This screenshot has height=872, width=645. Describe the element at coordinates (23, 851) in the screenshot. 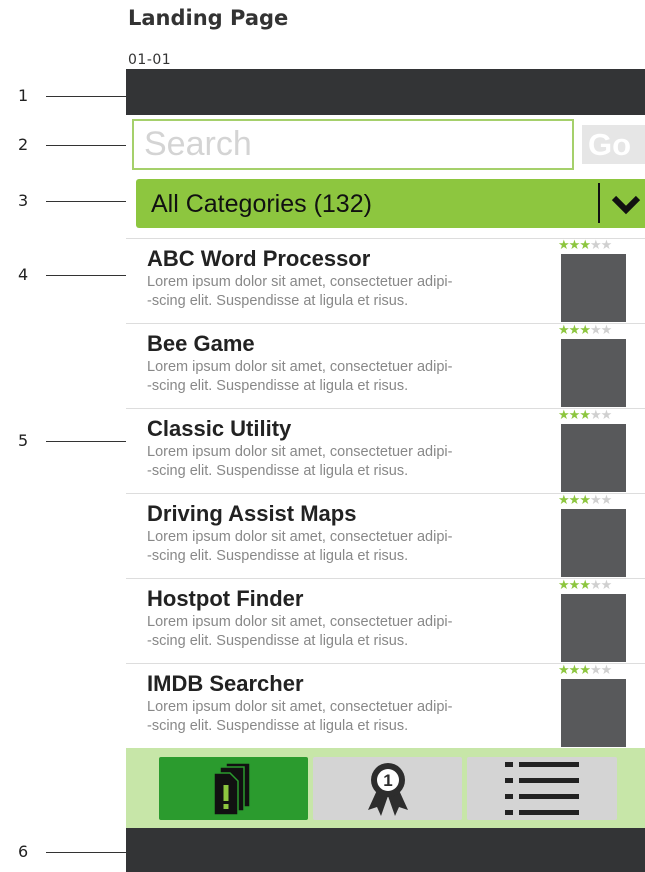

I see `callout-number: 6` at that location.